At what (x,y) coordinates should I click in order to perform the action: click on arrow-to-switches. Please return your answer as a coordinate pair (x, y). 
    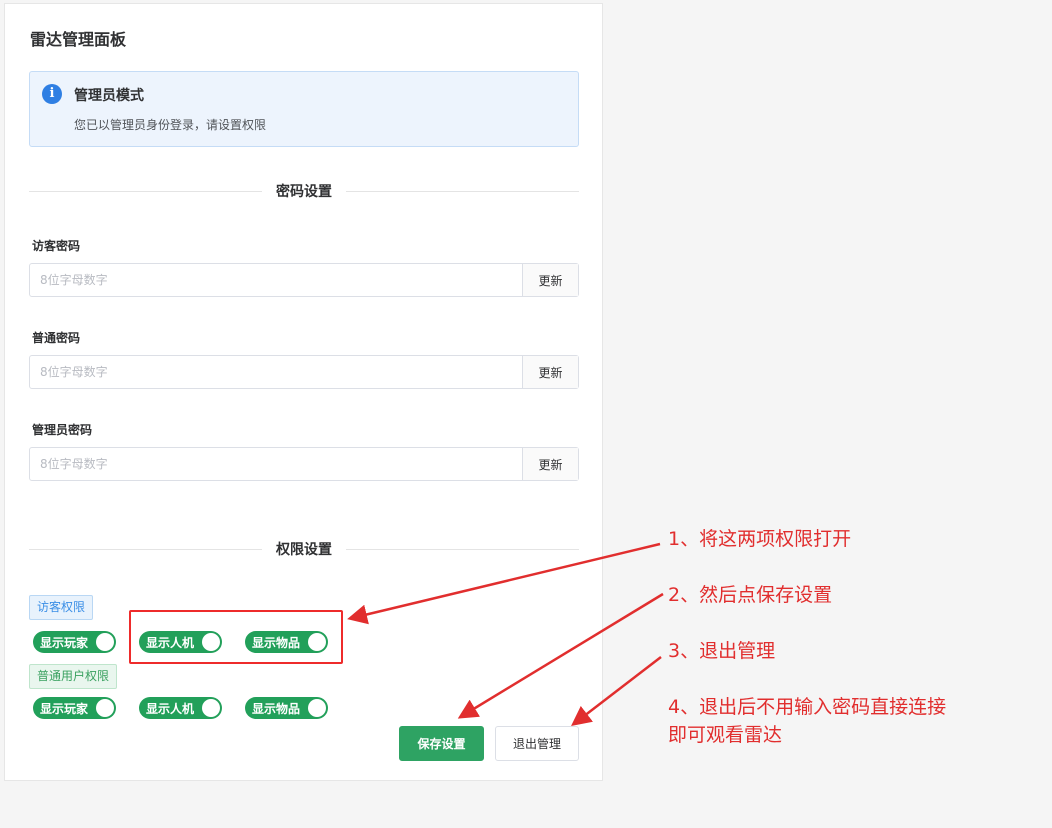
    Looking at the image, I should click on (504, 583).